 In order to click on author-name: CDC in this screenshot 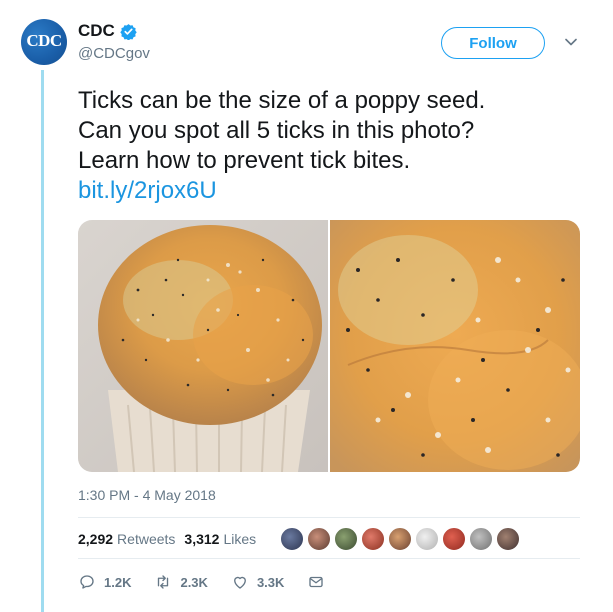, I will do `click(96, 31)`.